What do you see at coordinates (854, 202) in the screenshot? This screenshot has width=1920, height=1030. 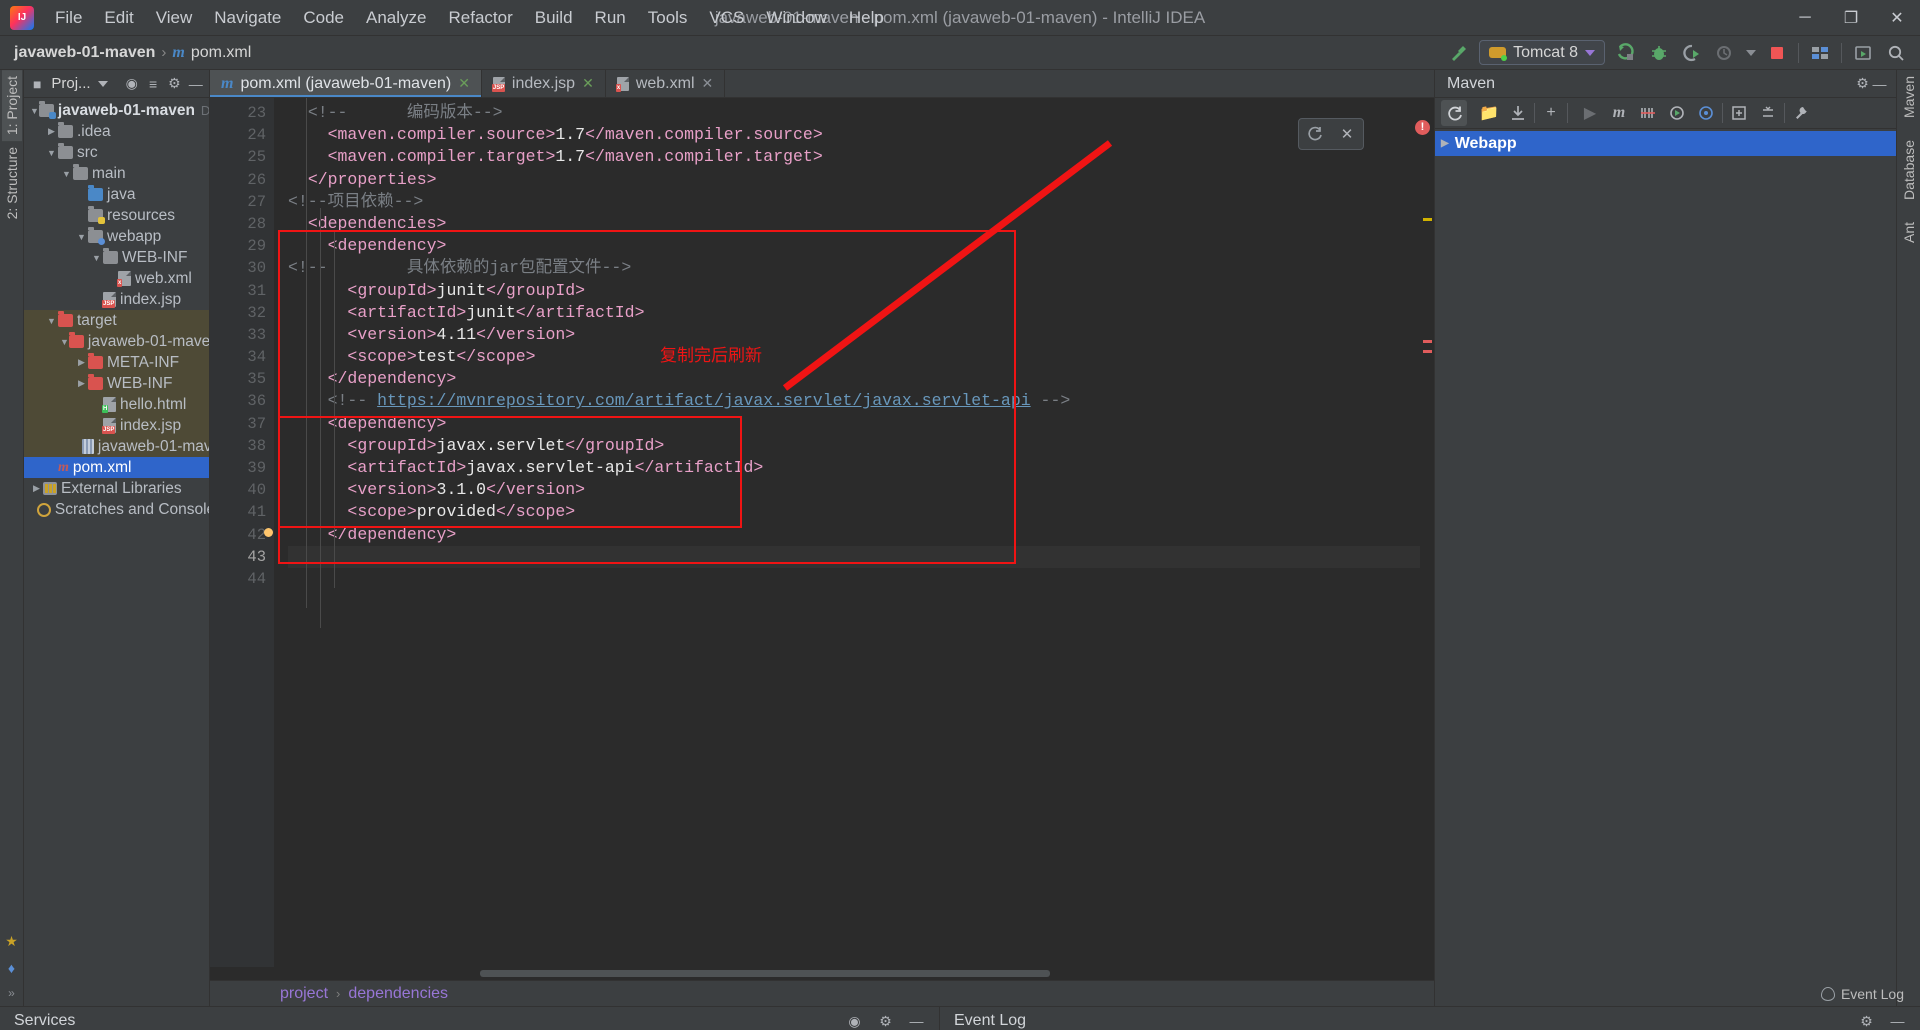 I see `code-line: <!--项目依赖-->` at bounding box center [854, 202].